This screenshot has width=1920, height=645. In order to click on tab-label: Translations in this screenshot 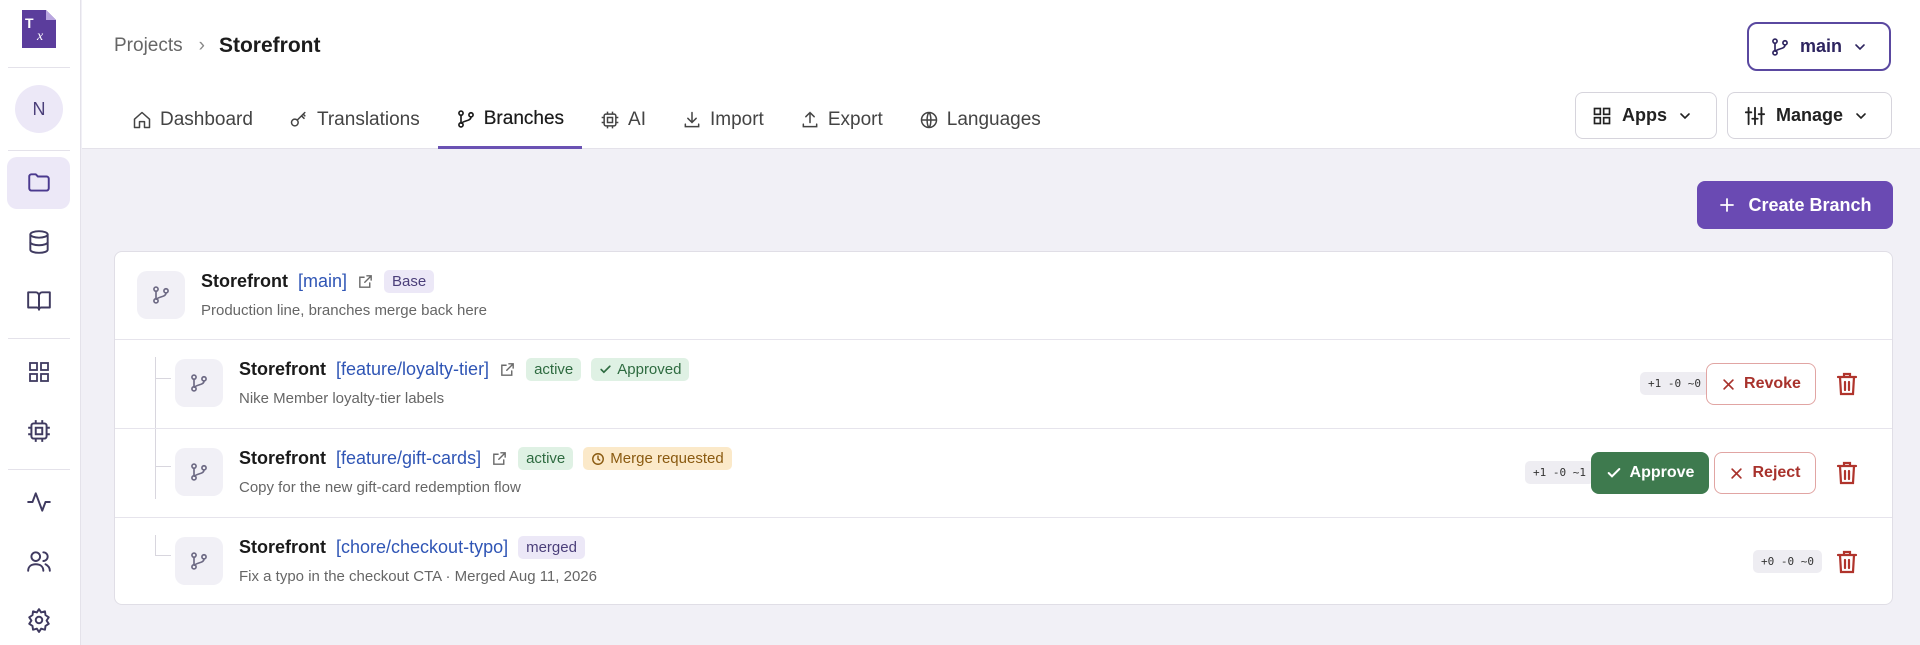, I will do `click(368, 119)`.